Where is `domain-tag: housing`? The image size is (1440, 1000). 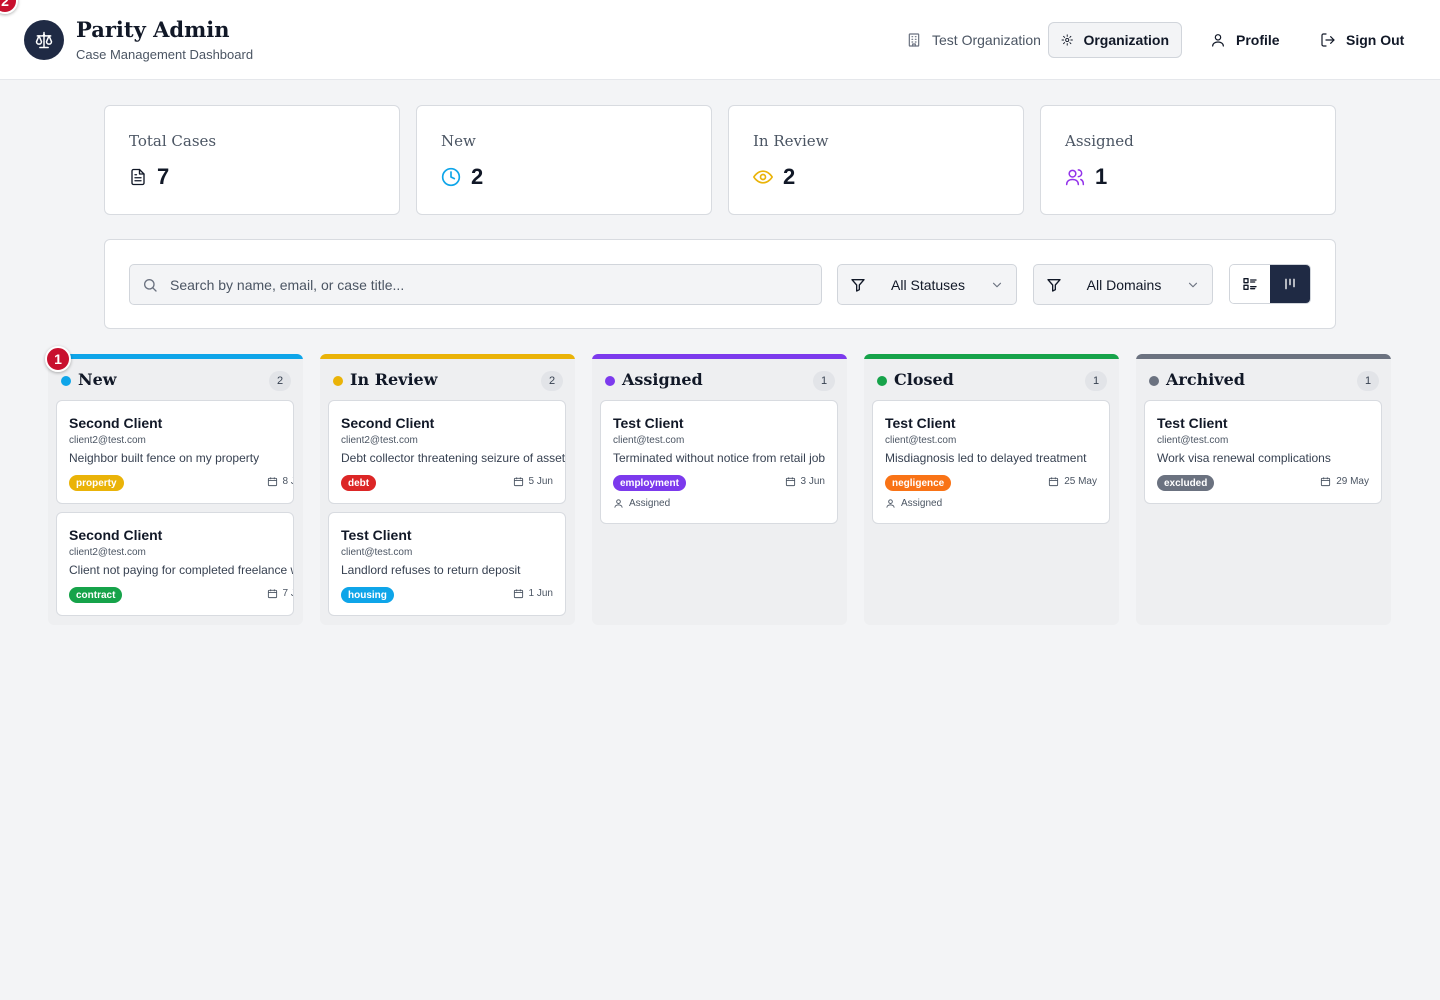
domain-tag: housing is located at coordinates (367, 595).